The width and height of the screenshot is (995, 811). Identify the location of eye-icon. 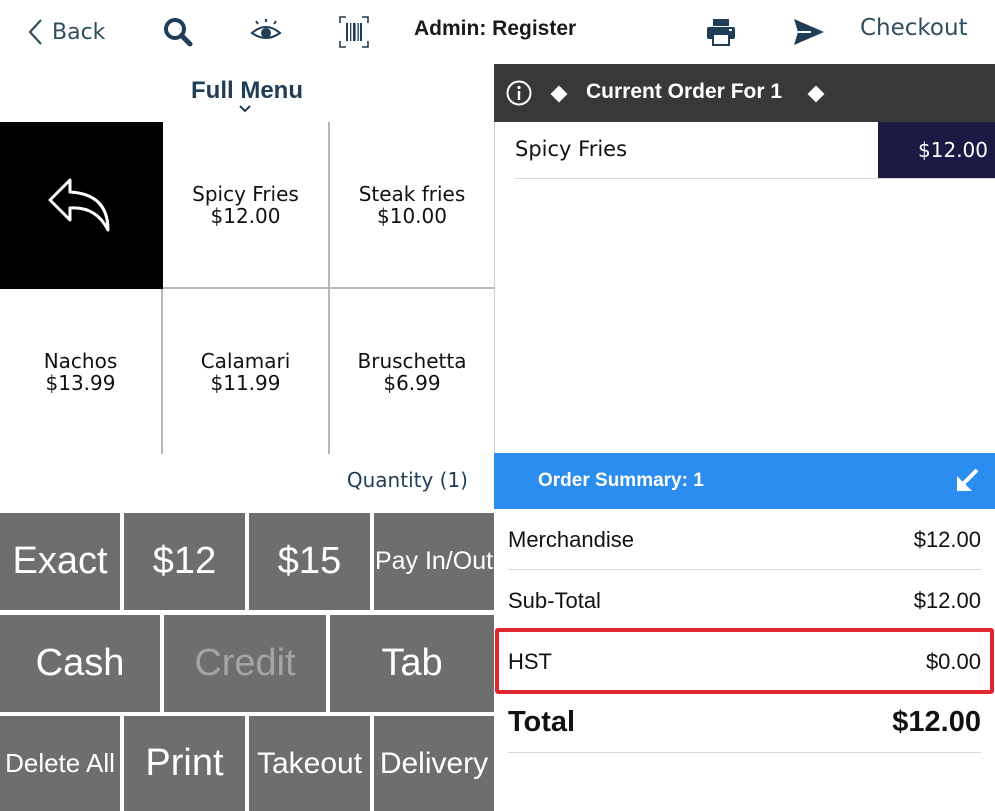
(266, 29).